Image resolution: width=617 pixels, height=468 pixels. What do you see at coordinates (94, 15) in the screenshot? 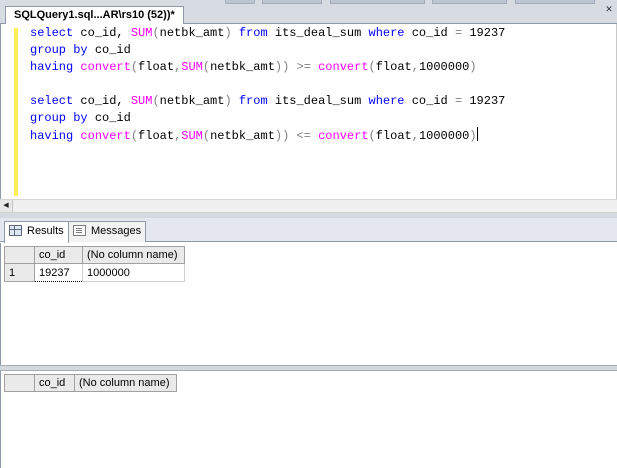
I see `query-document-tab: SQLQuery1.sql...AR\rs10 (52))*` at bounding box center [94, 15].